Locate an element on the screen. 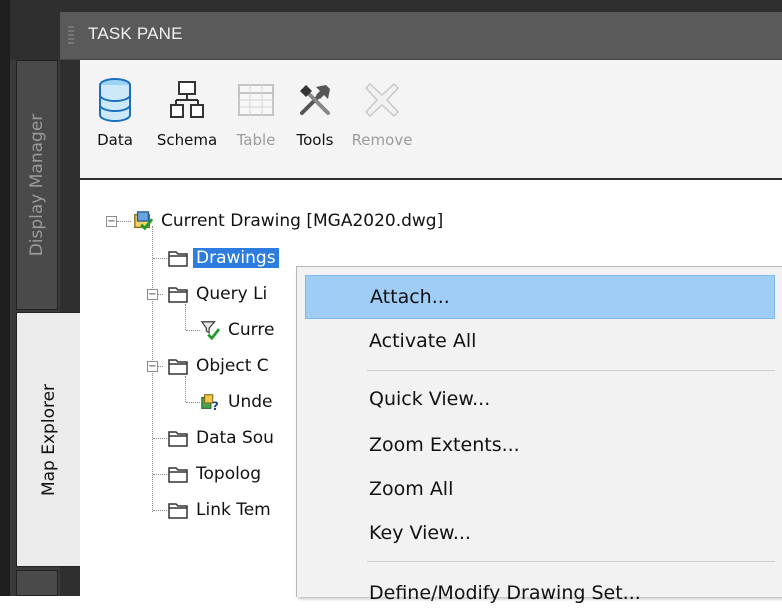 Image resolution: width=782 pixels, height=615 pixels. remove-button: Remove is located at coordinates (382, 112).